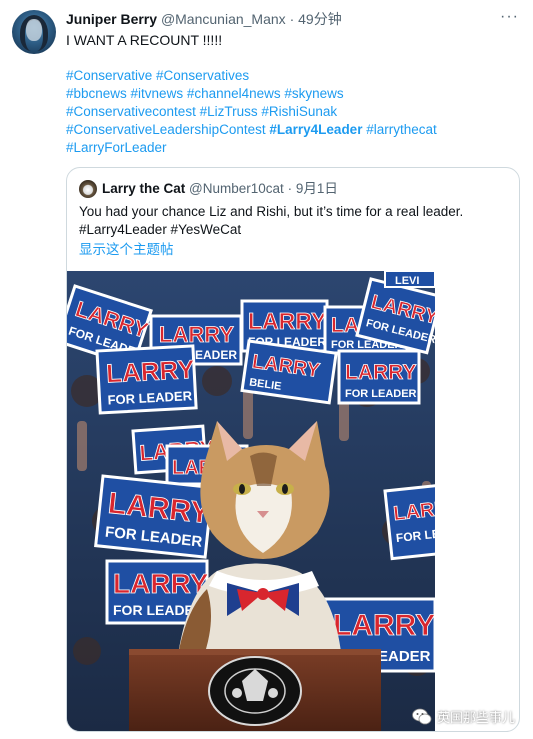 This screenshot has height=739, width=533. What do you see at coordinates (88, 189) in the screenshot?
I see `quoted-author-avatar` at bounding box center [88, 189].